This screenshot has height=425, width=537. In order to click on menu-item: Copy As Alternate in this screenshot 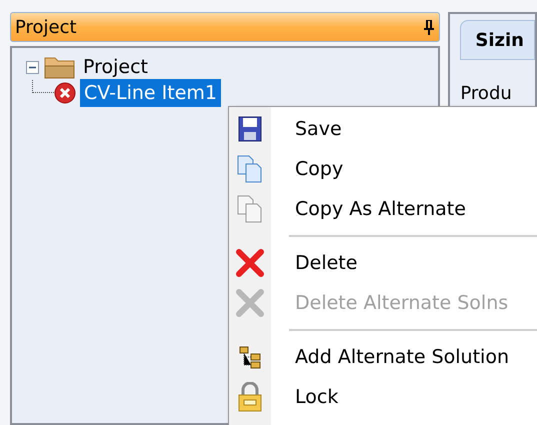, I will do `click(380, 209)`.